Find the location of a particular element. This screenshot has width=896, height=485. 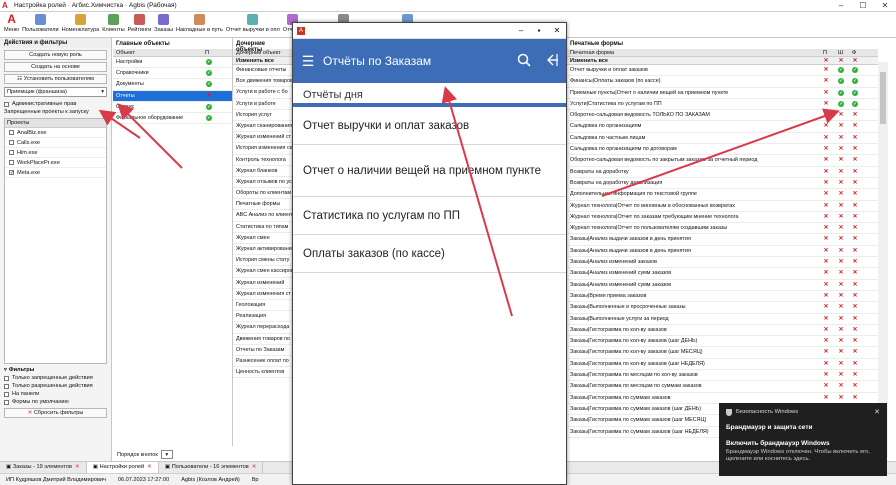

print-form-row: Заказы|Анализ изменений заказов ✕ ✕ ✕ is located at coordinates (722, 263).